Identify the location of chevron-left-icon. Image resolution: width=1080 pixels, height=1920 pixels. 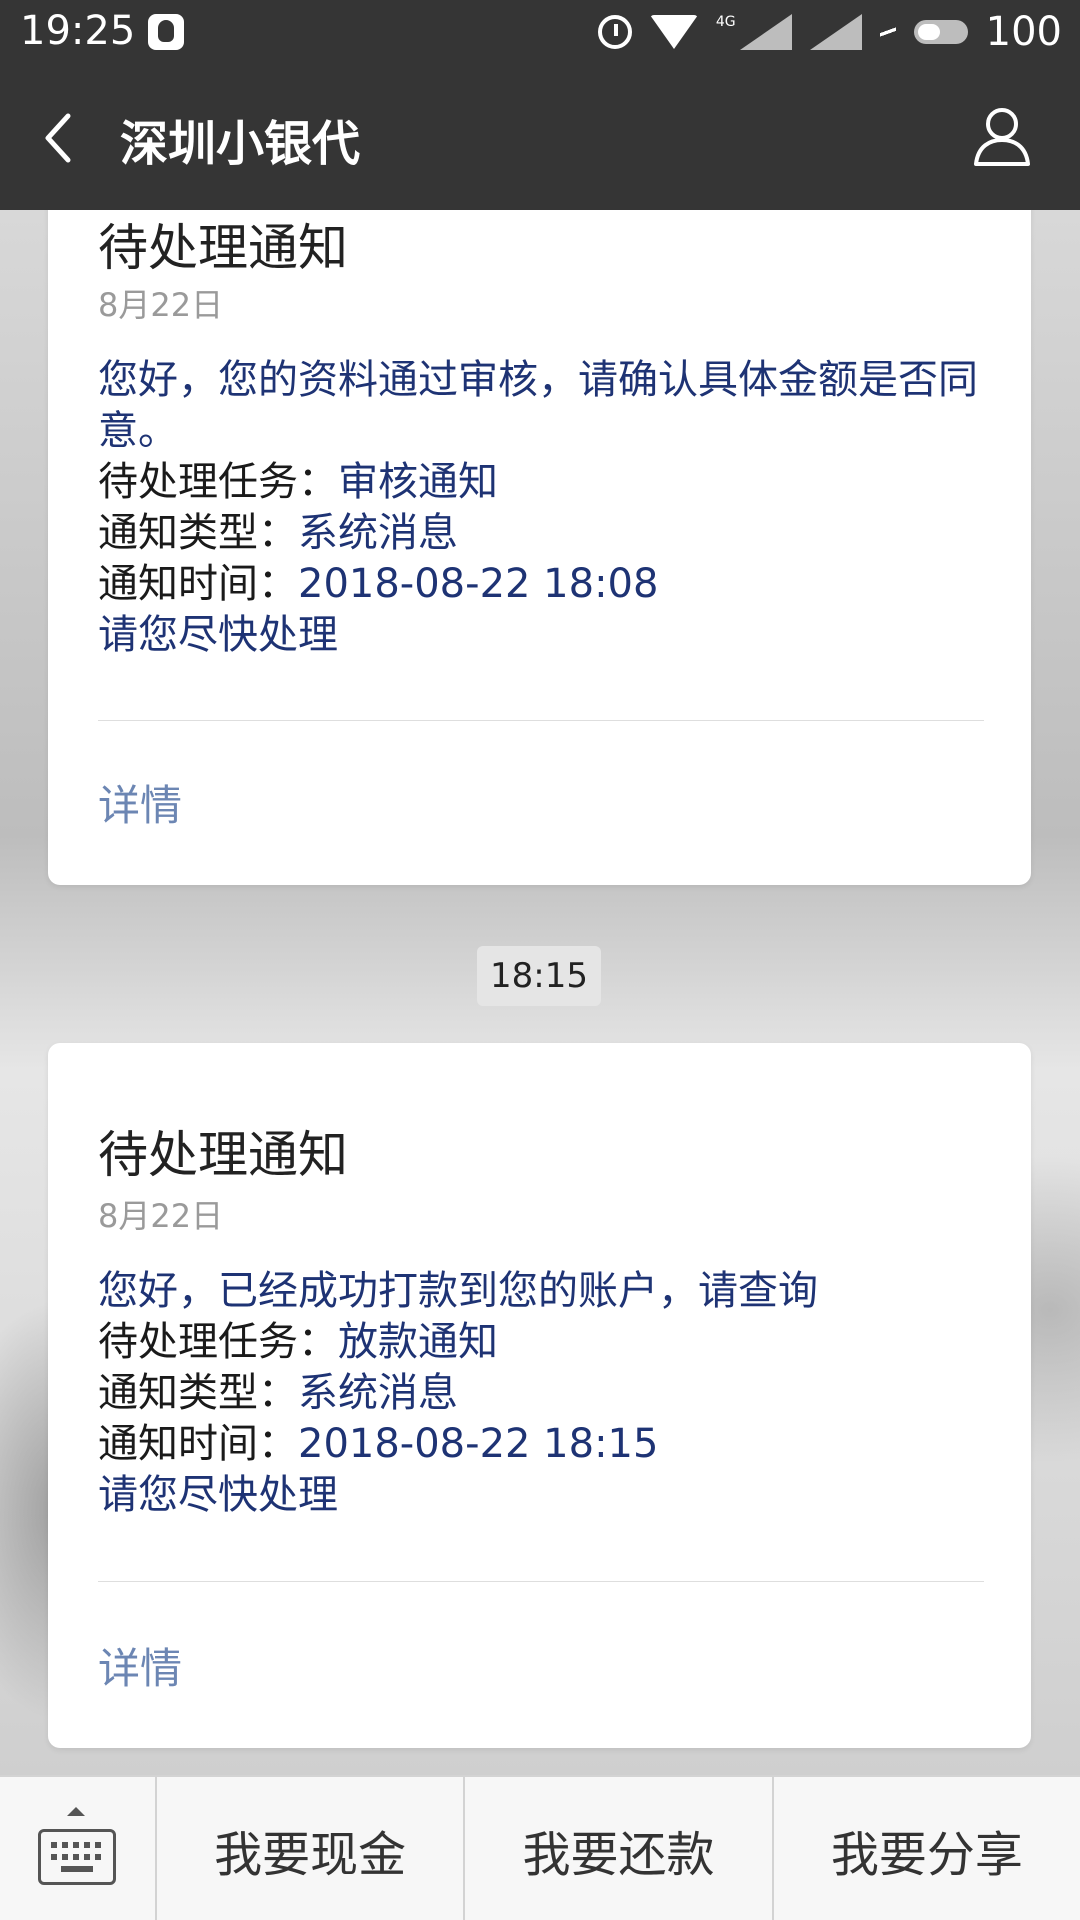
(64, 138).